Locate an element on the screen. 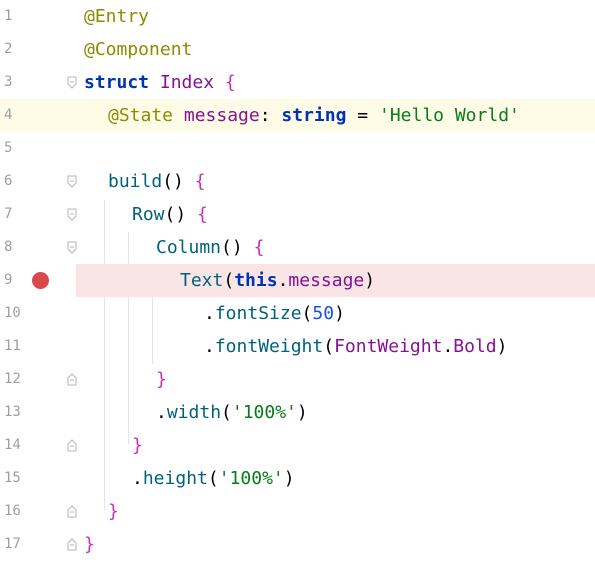 This screenshot has height=568, width=595. gutter: 5 is located at coordinates (38, 148).